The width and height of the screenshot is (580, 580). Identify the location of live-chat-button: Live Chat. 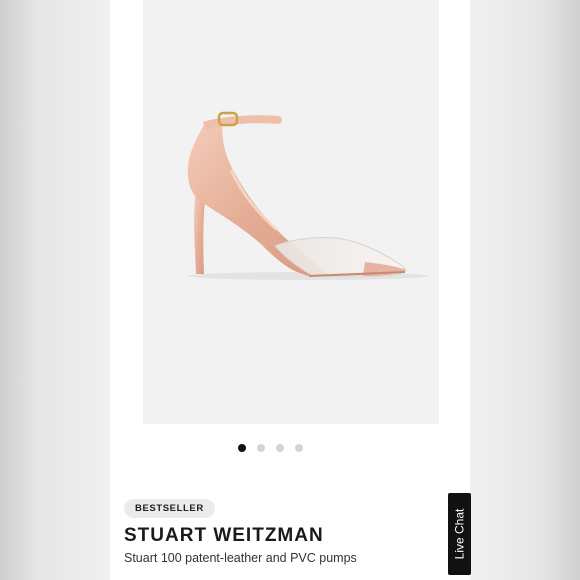
(459, 534).